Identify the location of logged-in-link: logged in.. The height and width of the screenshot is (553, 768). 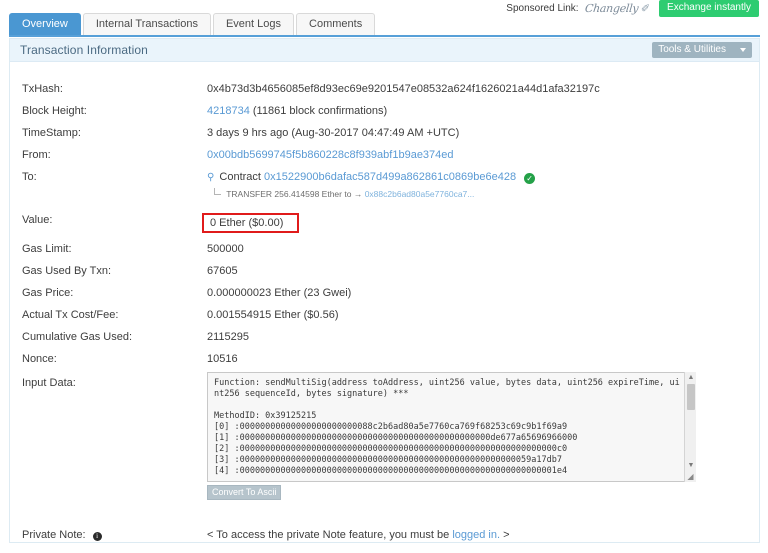
(476, 535).